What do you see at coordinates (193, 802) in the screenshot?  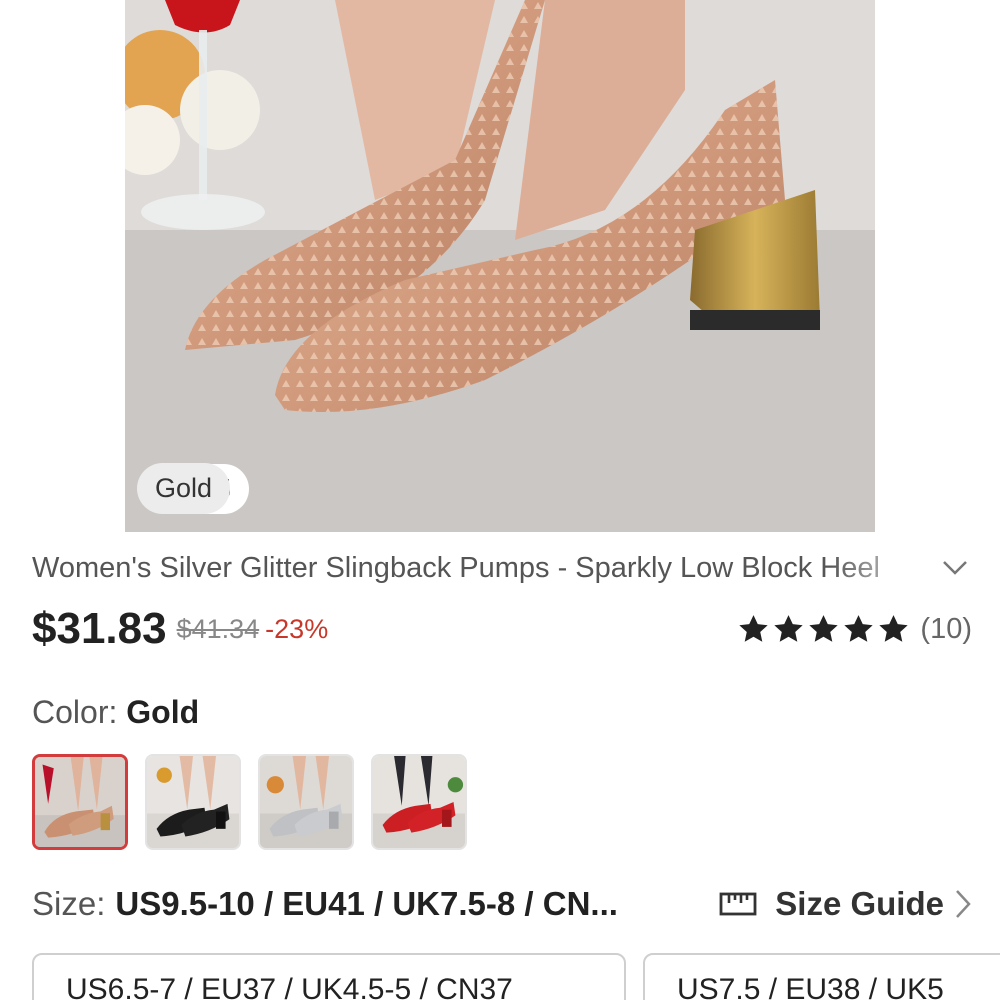 I see `swatch-black` at bounding box center [193, 802].